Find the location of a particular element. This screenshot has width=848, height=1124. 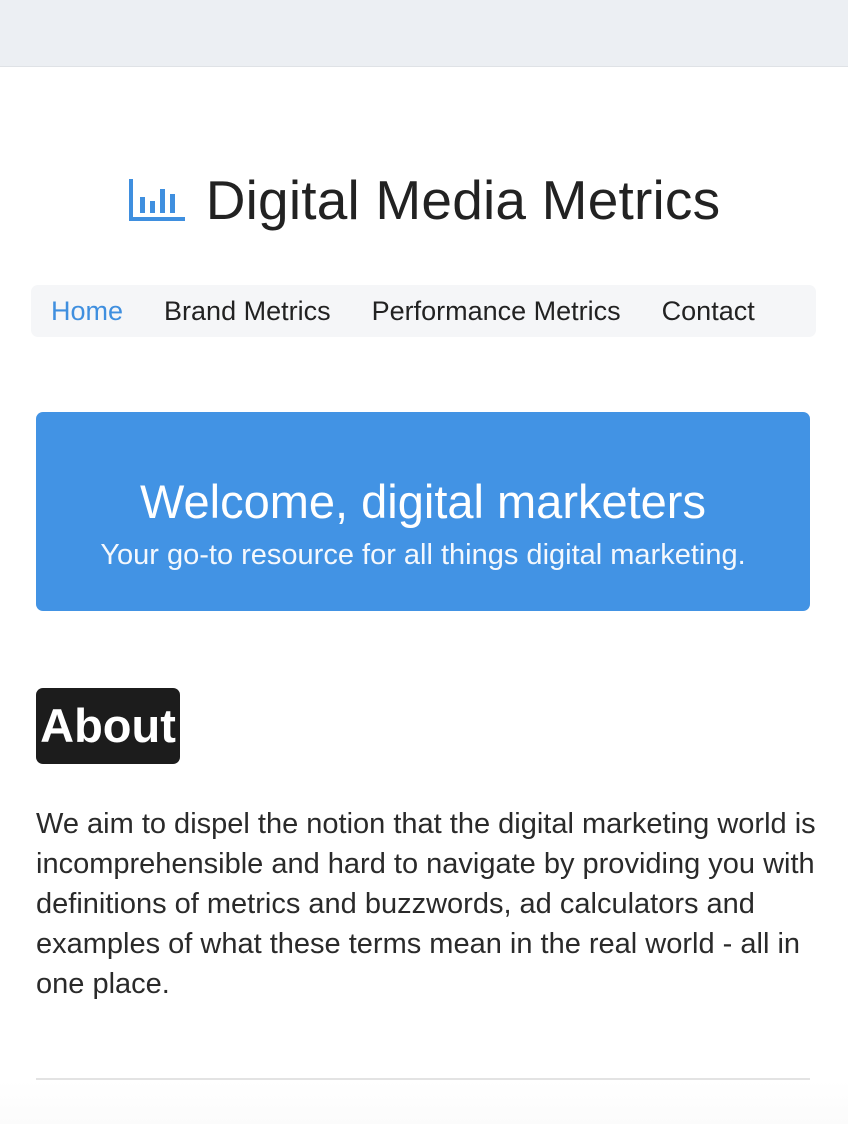

site-header: Digital Media Metrics is located at coordinates (424, 200).